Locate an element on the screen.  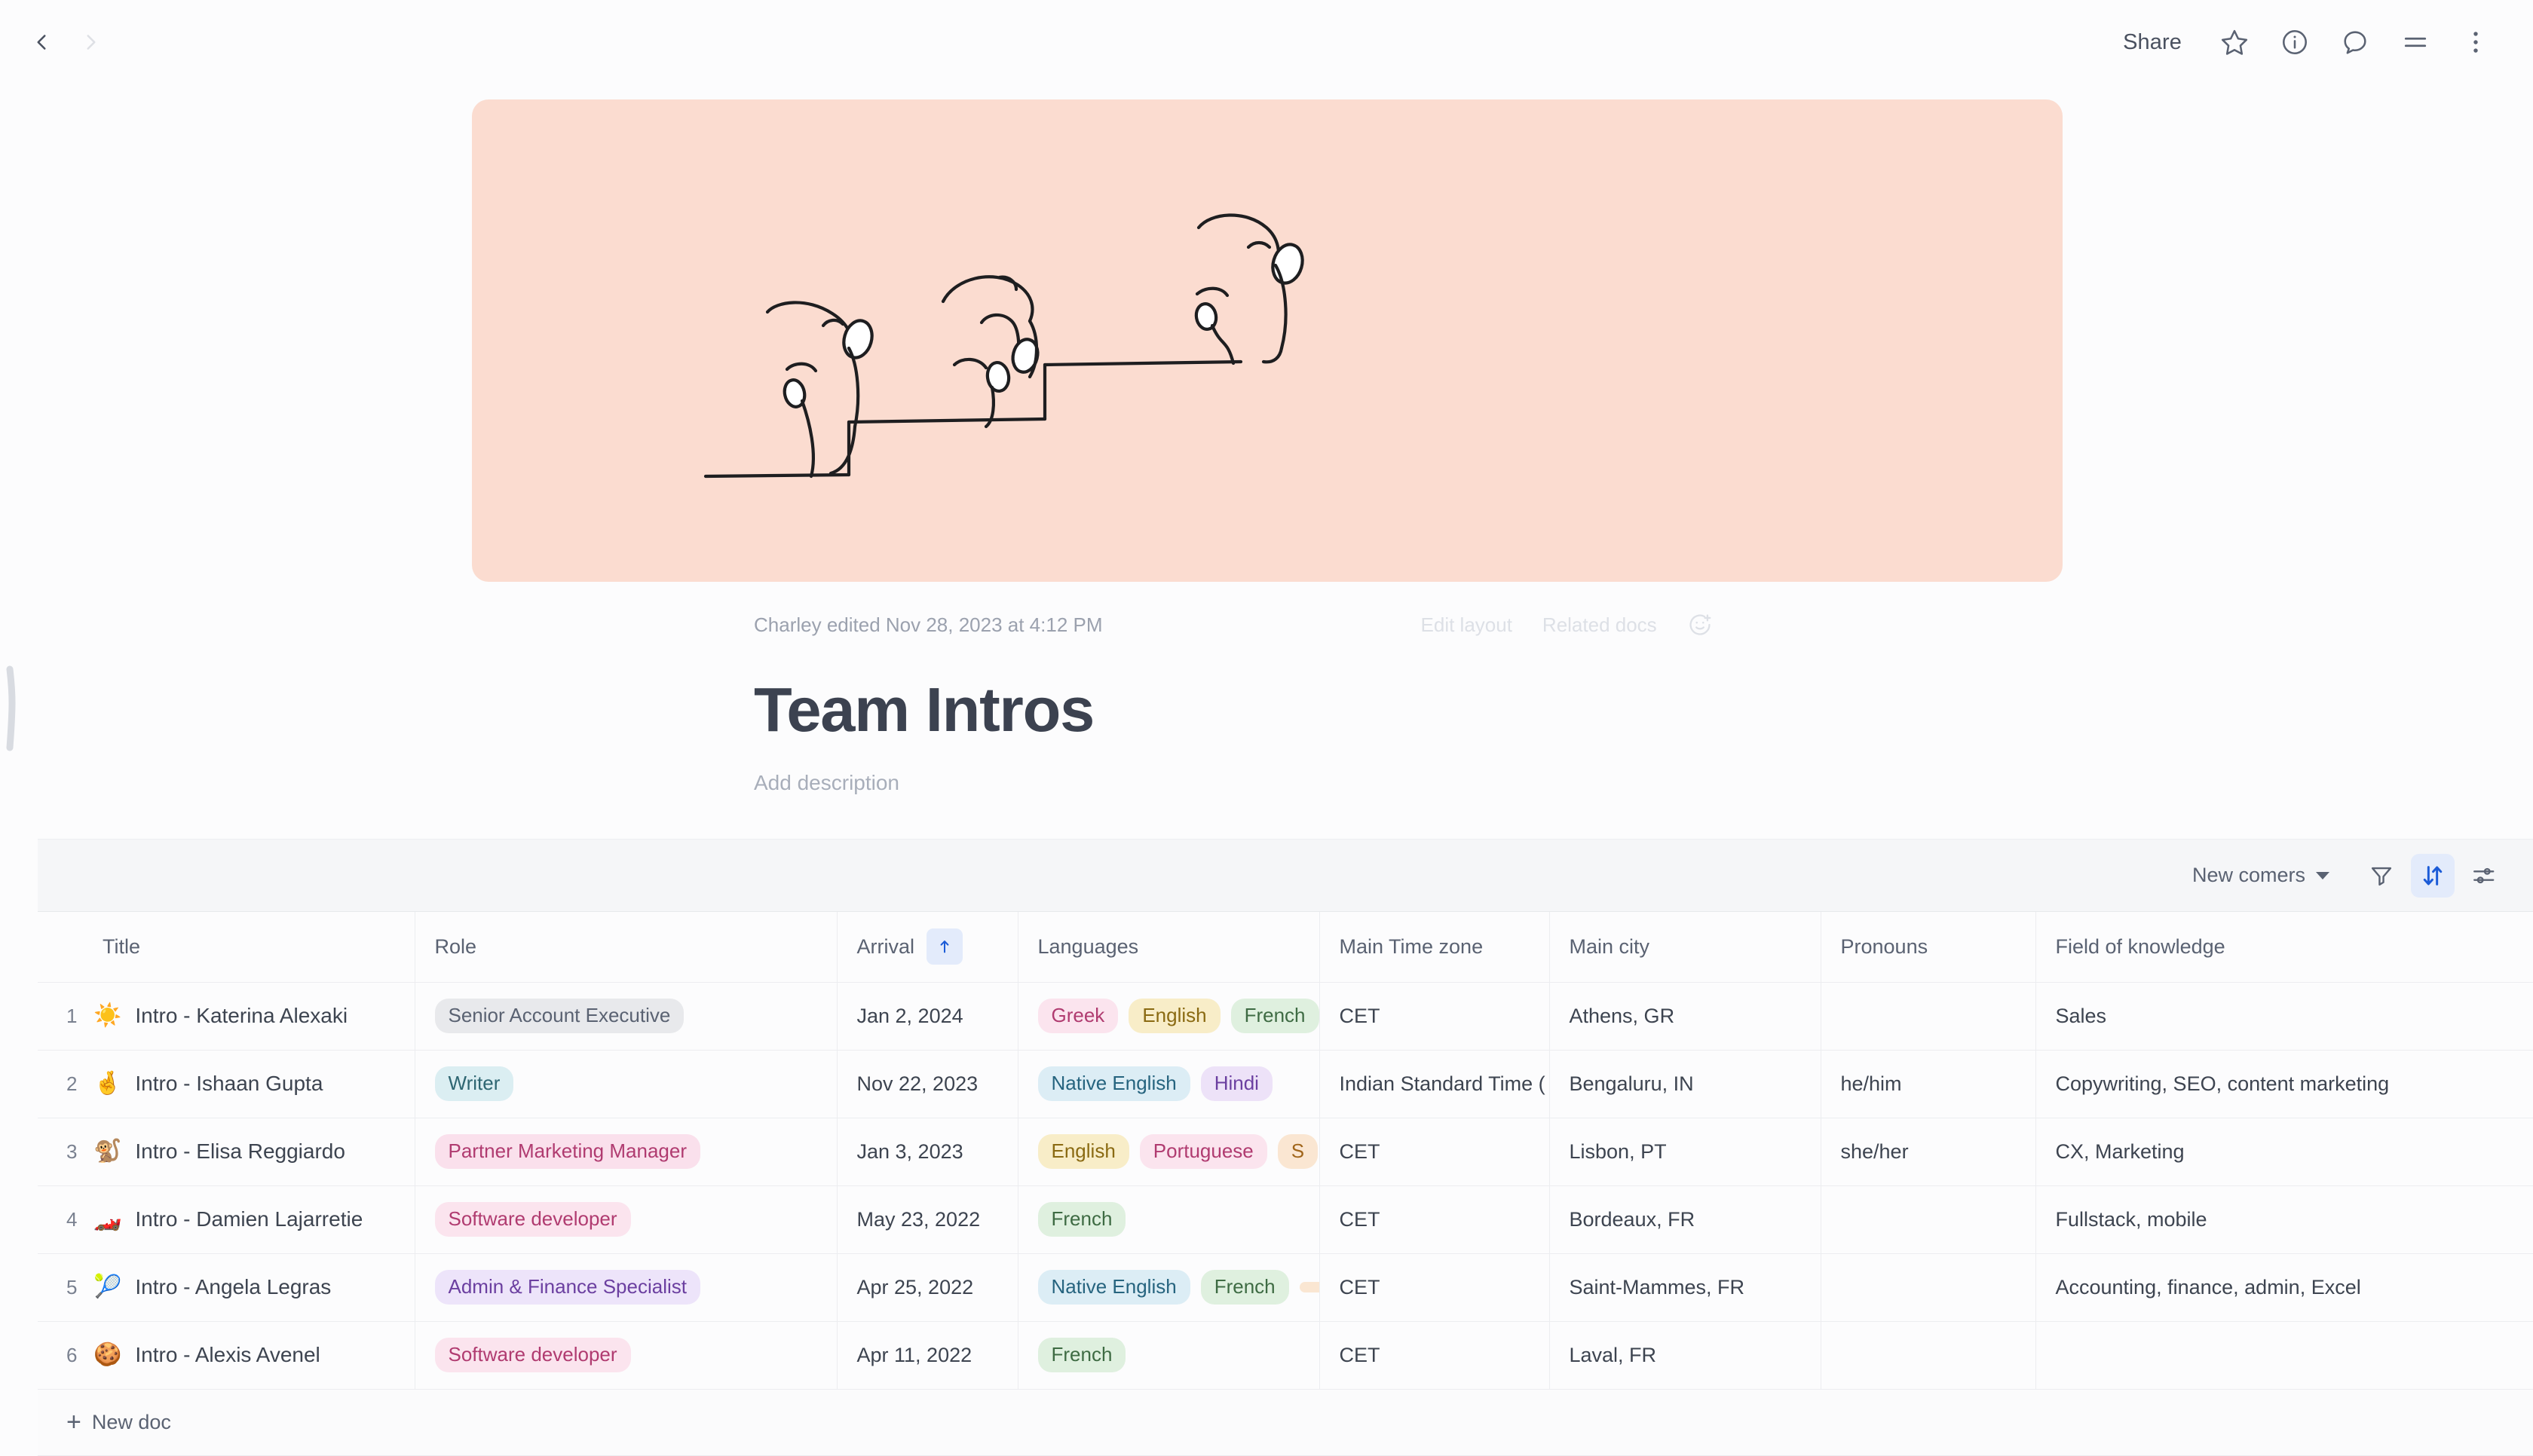
column-header-title: Title is located at coordinates (249, 947).